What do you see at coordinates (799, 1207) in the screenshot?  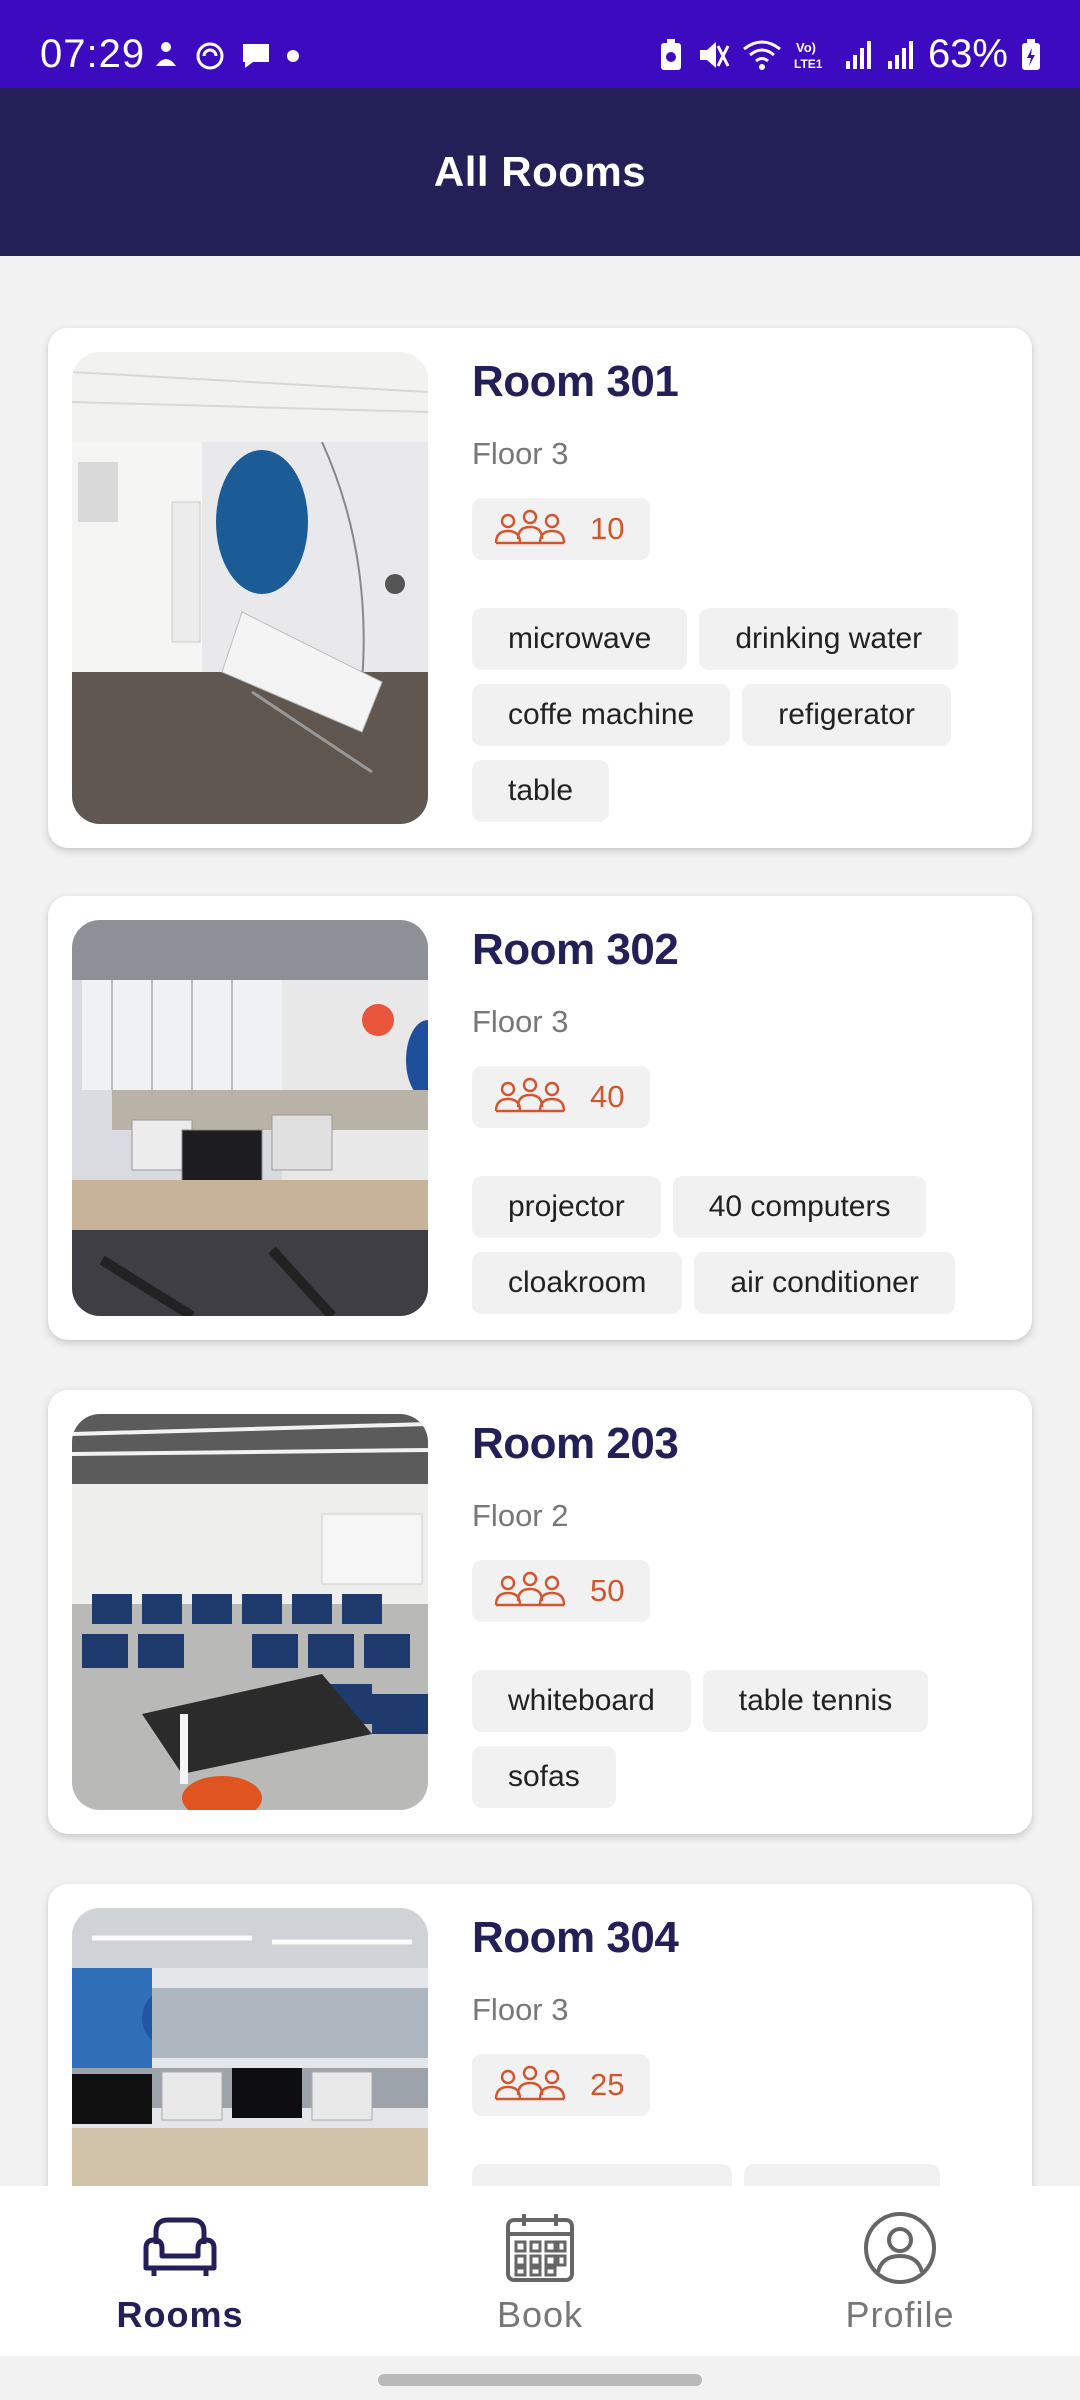 I see `amenity-tag: 40 computers` at bounding box center [799, 1207].